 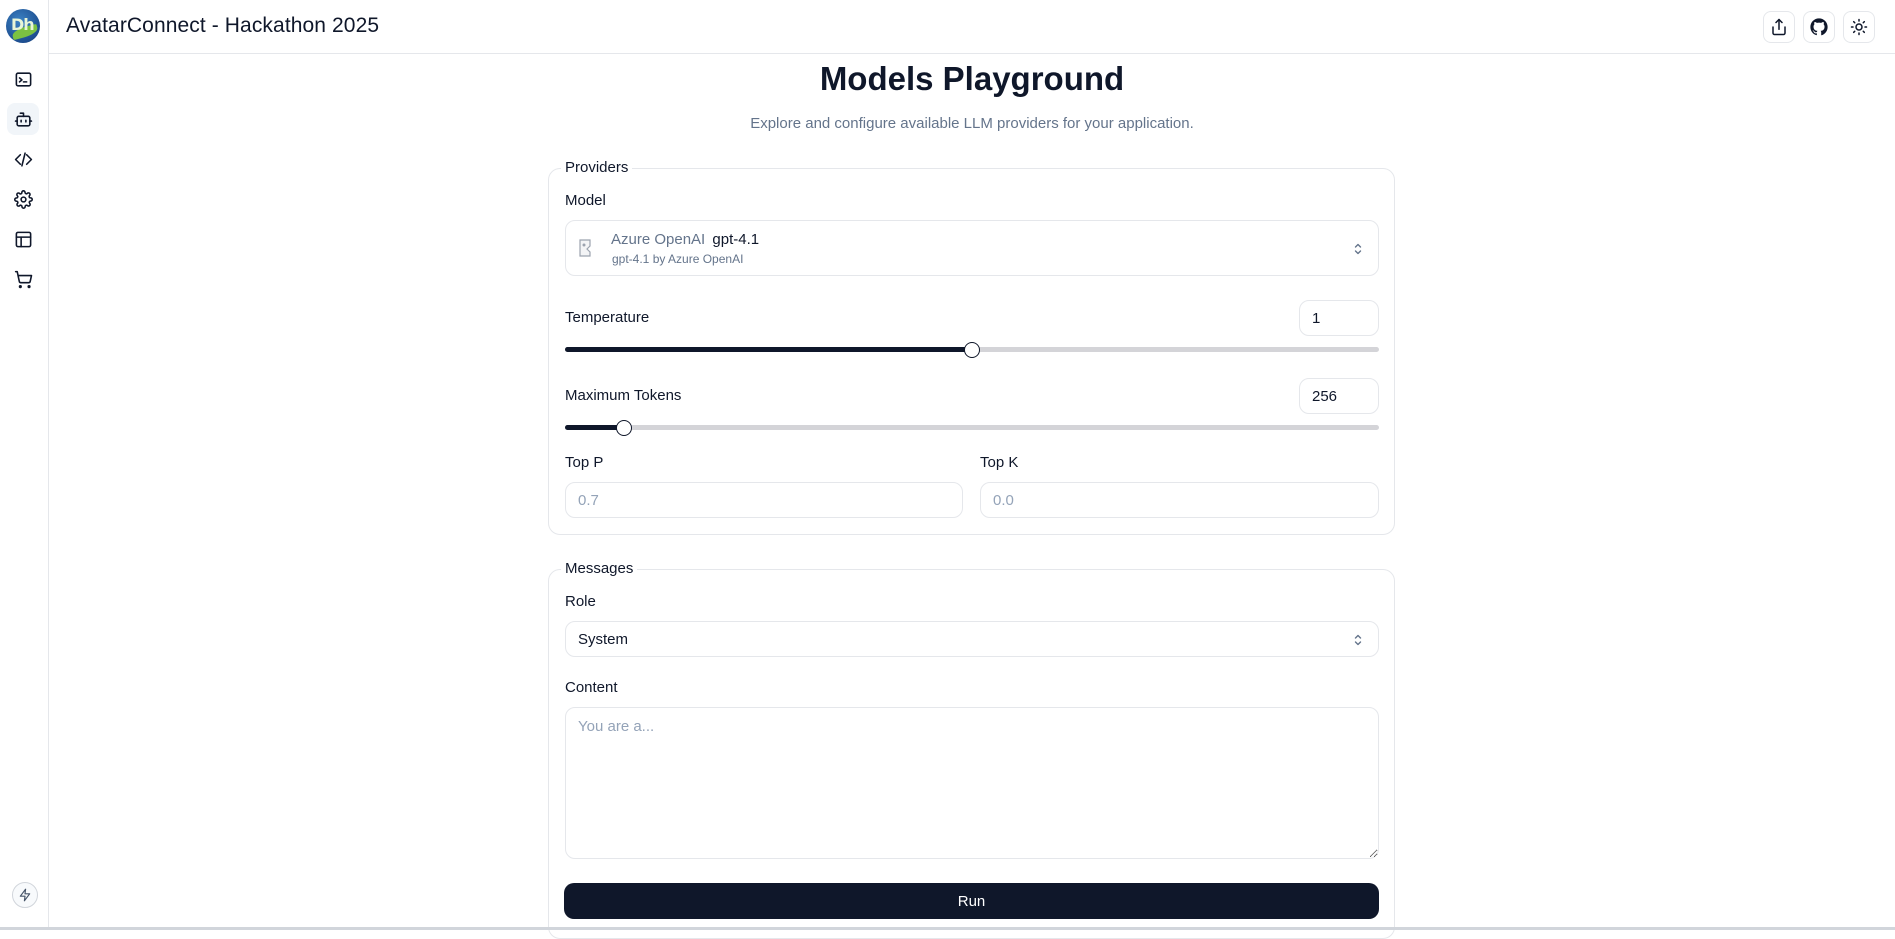 I want to click on sidebar-item-code, so click(x=23, y=159).